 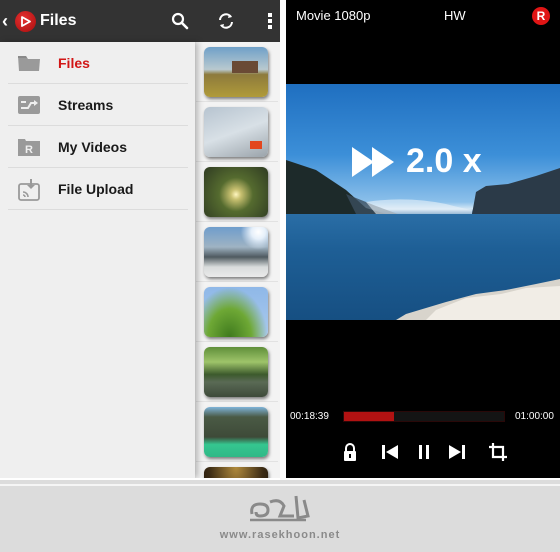 I want to click on house-shape, so click(x=245, y=67).